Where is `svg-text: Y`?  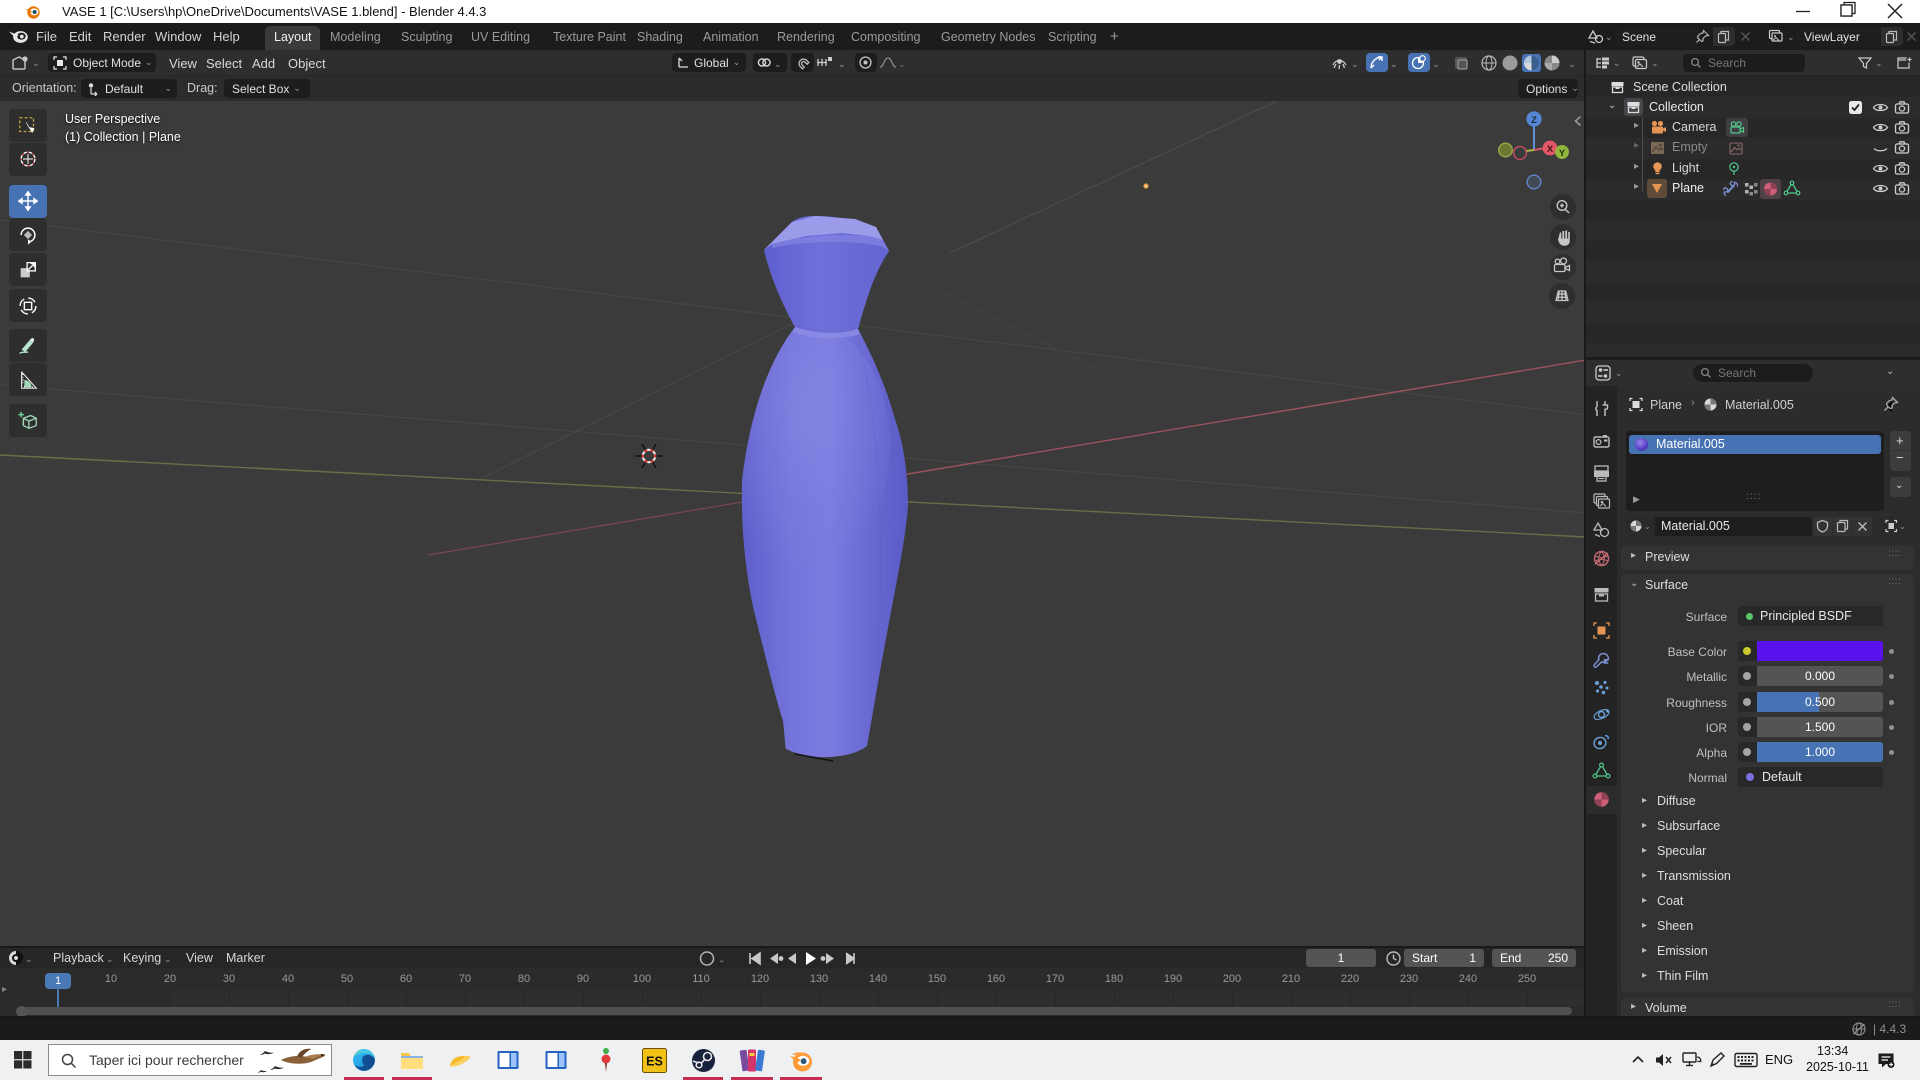 svg-text: Y is located at coordinates (1562, 153).